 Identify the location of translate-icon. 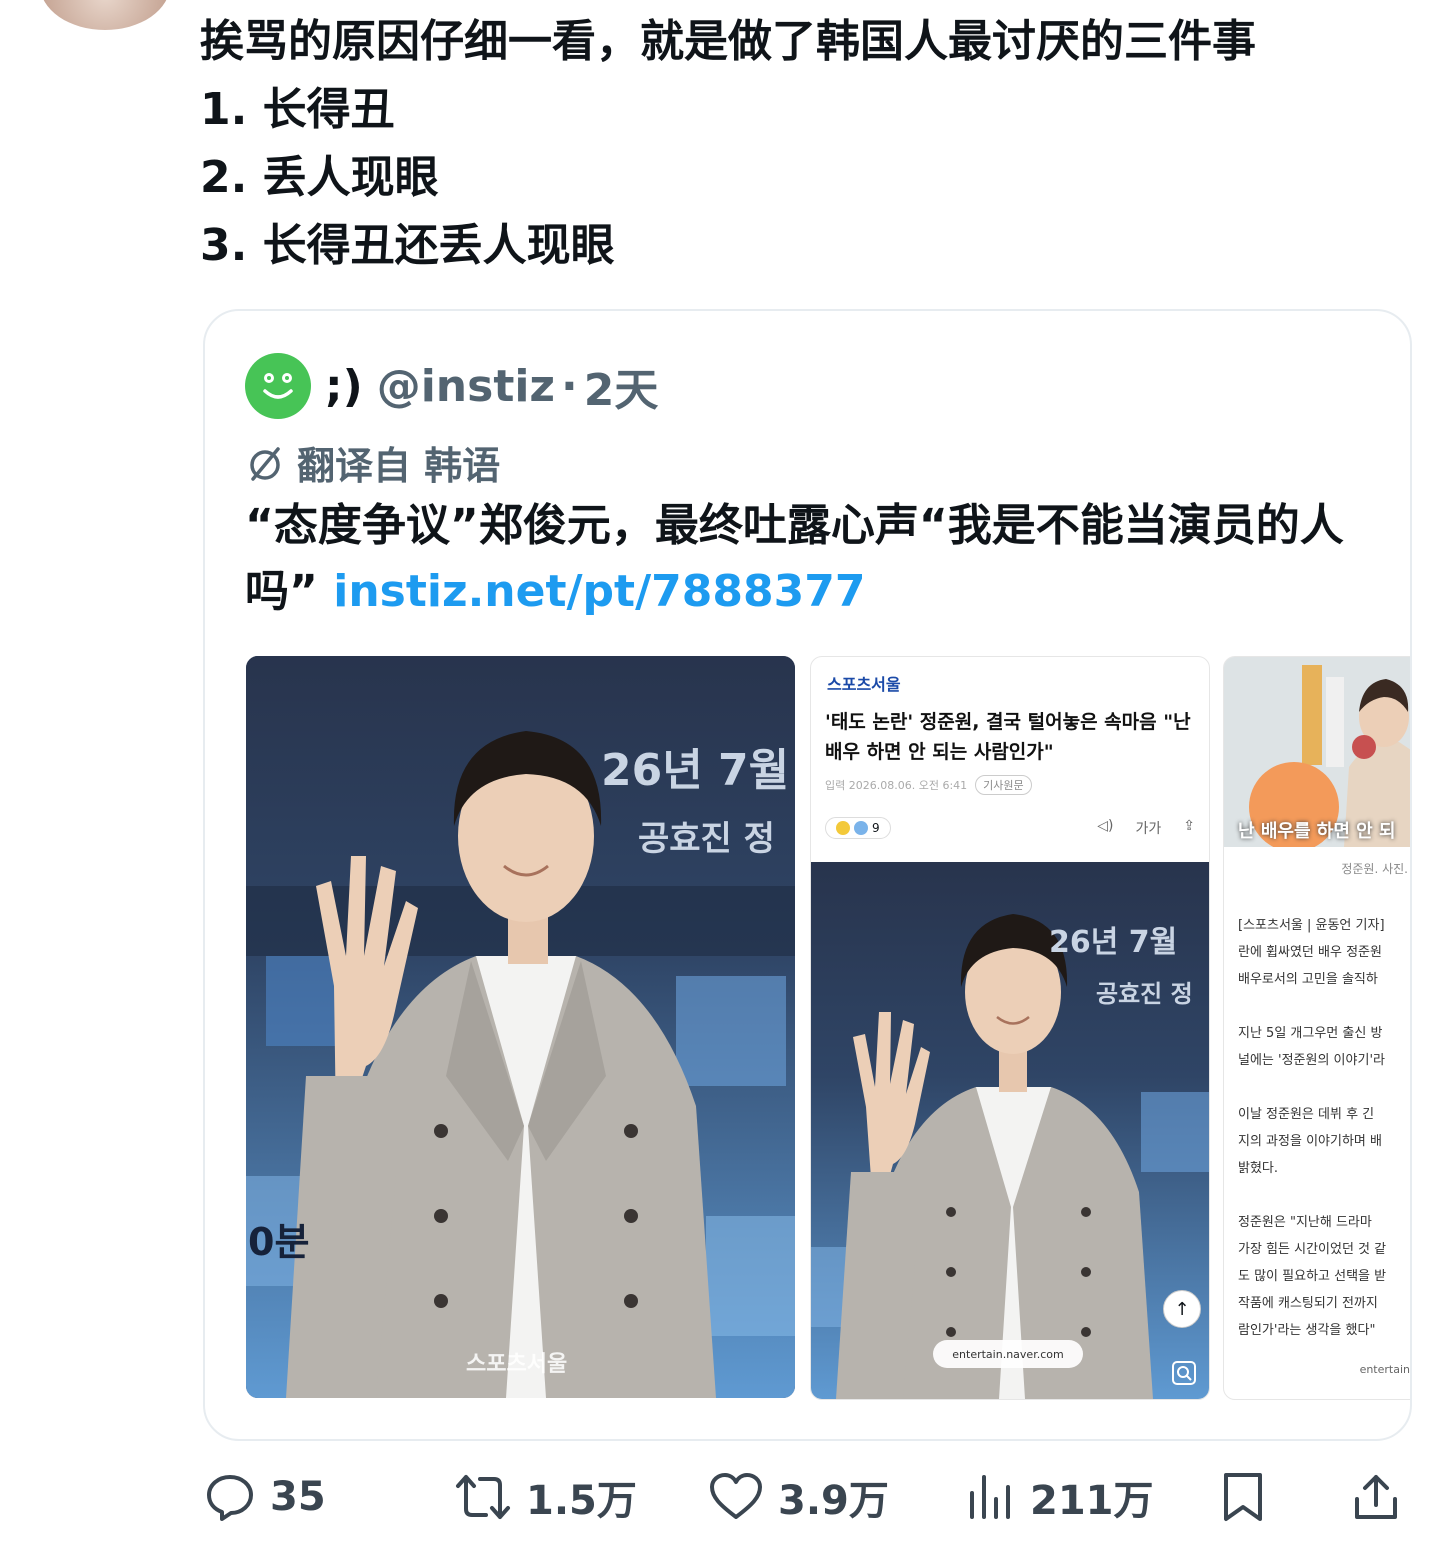
(265, 463).